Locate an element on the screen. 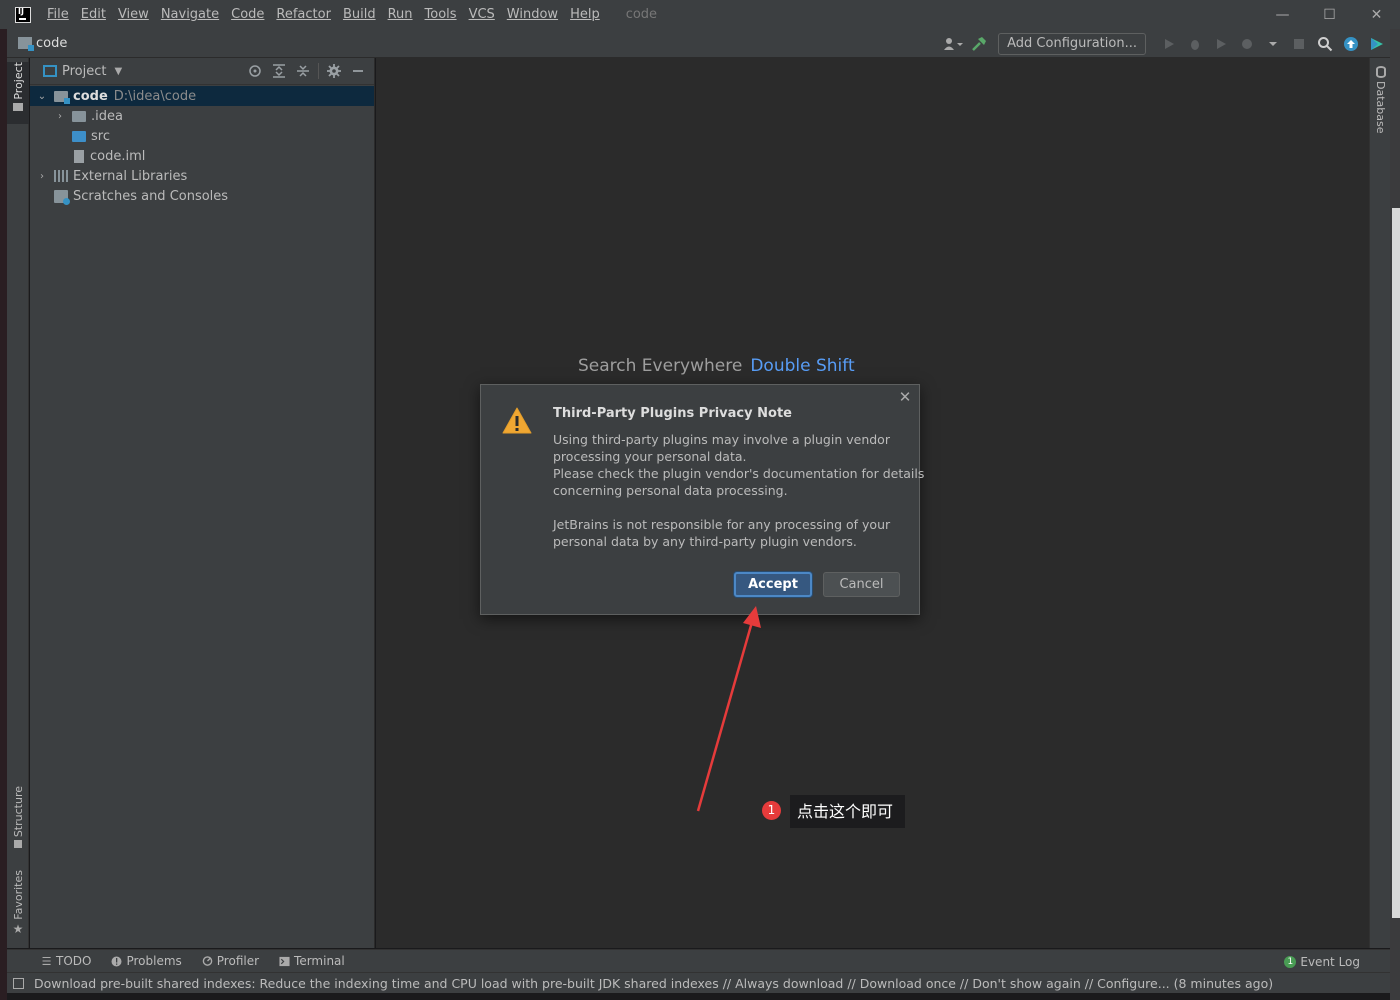  tab-todo: ☰ TODO is located at coordinates (66, 961).